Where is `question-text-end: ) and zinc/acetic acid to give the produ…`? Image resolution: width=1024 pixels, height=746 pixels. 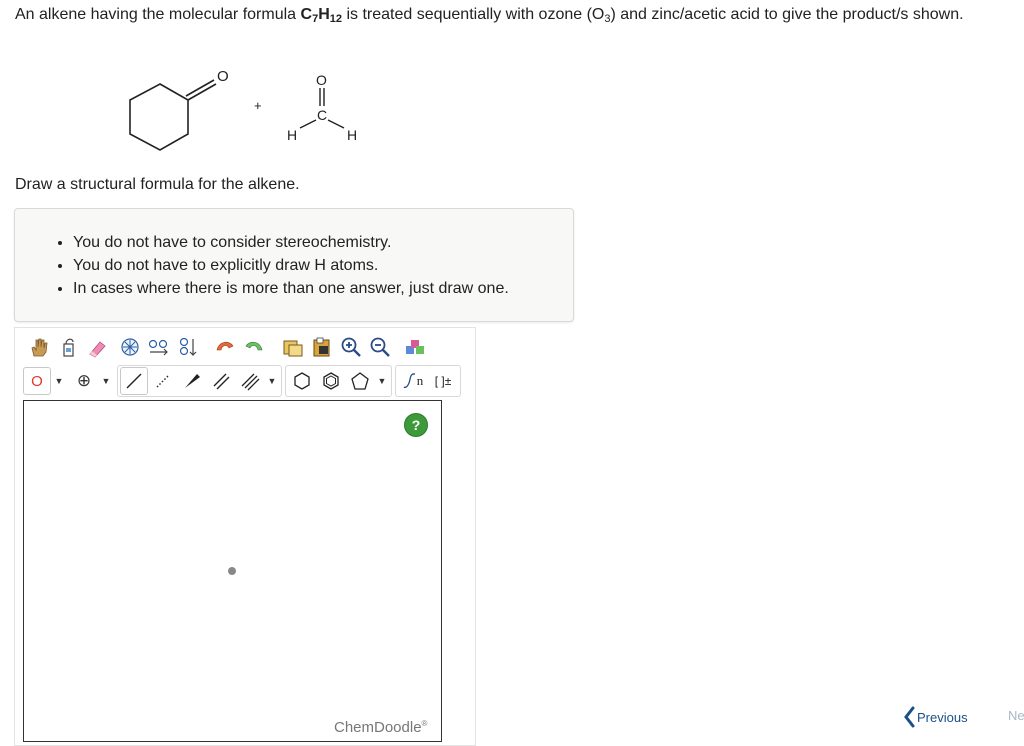 question-text-end: ) and zinc/acetic acid to give the produ… is located at coordinates (787, 14).